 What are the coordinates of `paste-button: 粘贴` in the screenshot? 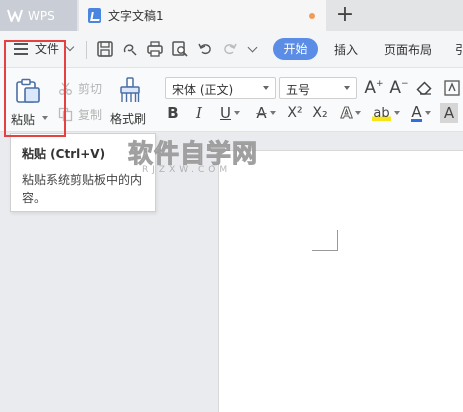 It's located at (28, 102).